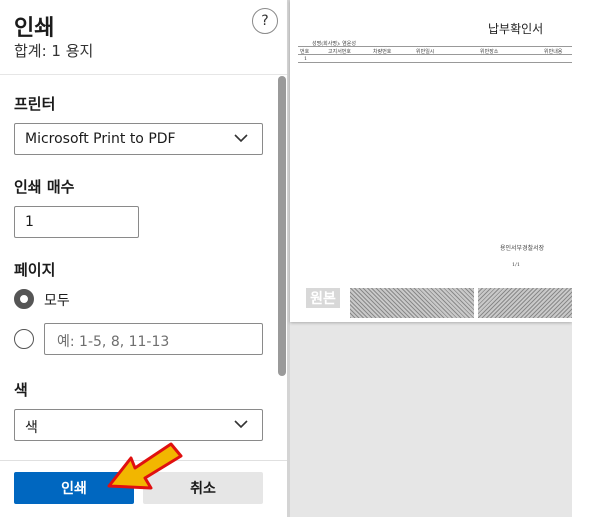 This screenshot has height=517, width=592. What do you see at coordinates (340, 52) in the screenshot?
I see `table-header-cell: 고지서번호` at bounding box center [340, 52].